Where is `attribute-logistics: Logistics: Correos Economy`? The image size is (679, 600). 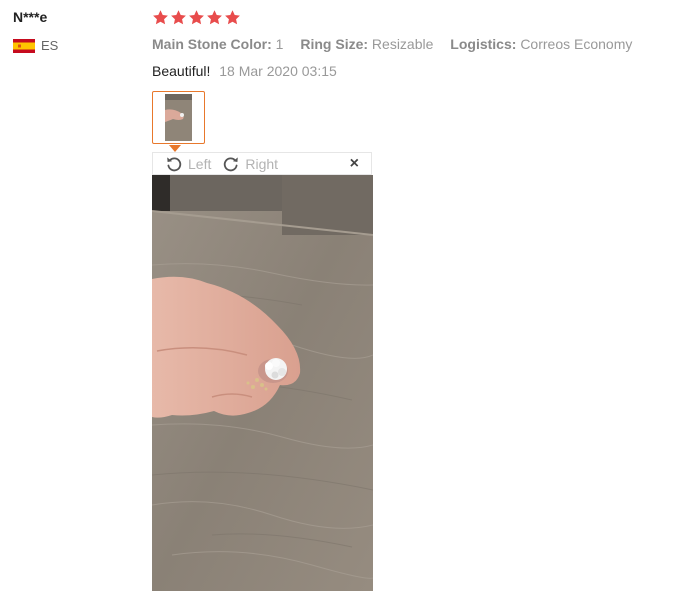
attribute-logistics: Logistics: Correos Economy is located at coordinates (541, 44).